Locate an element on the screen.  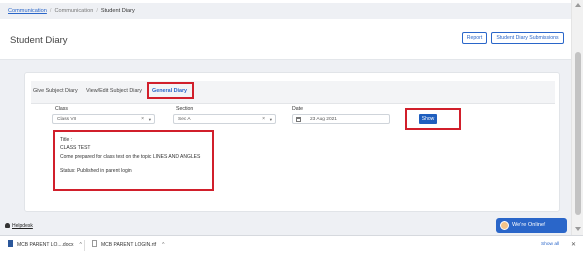
download-item-docx: MCB PARENT LO....docx ^ is located at coordinates (45, 245).